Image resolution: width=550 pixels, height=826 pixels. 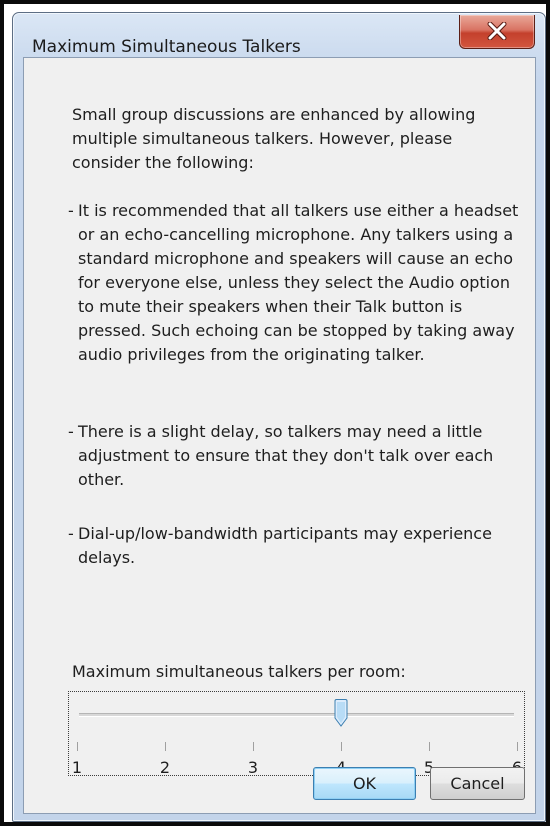 I want to click on close-button, so click(x=497, y=32).